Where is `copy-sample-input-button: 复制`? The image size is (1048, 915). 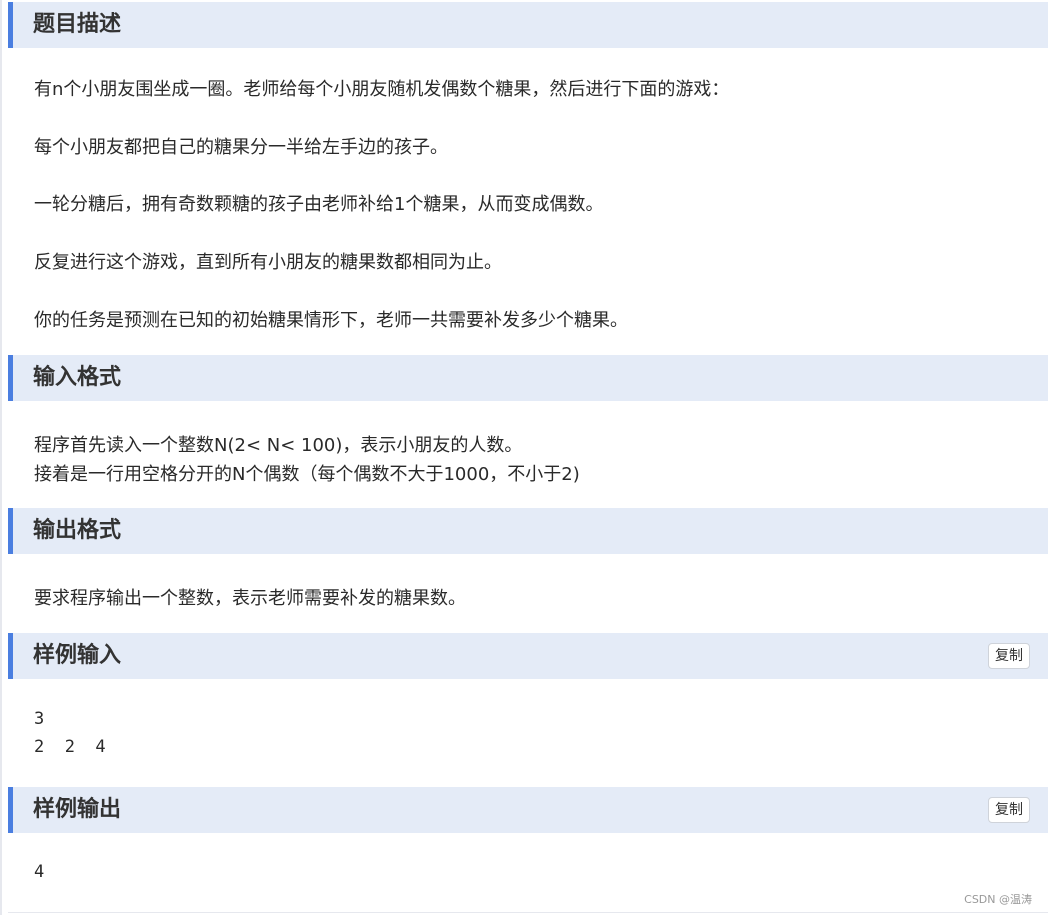 copy-sample-input-button: 复制 is located at coordinates (1009, 656).